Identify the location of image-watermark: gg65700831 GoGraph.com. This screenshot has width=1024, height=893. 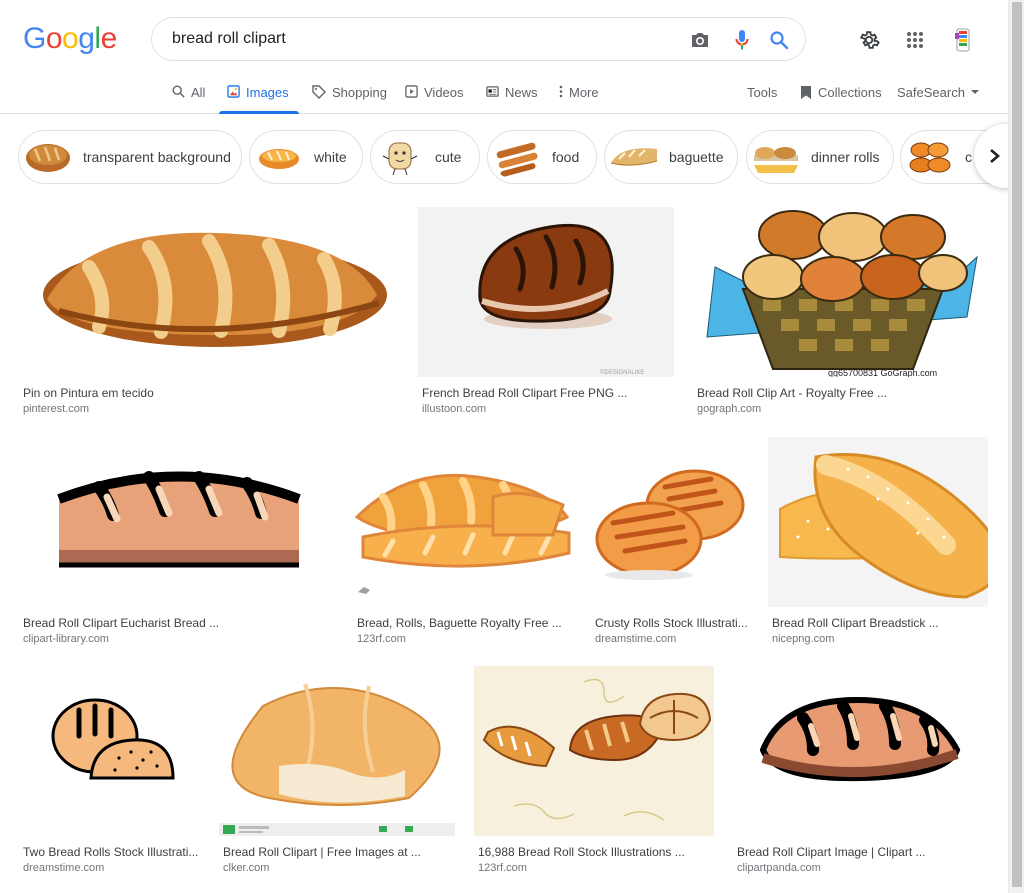
(882, 372).